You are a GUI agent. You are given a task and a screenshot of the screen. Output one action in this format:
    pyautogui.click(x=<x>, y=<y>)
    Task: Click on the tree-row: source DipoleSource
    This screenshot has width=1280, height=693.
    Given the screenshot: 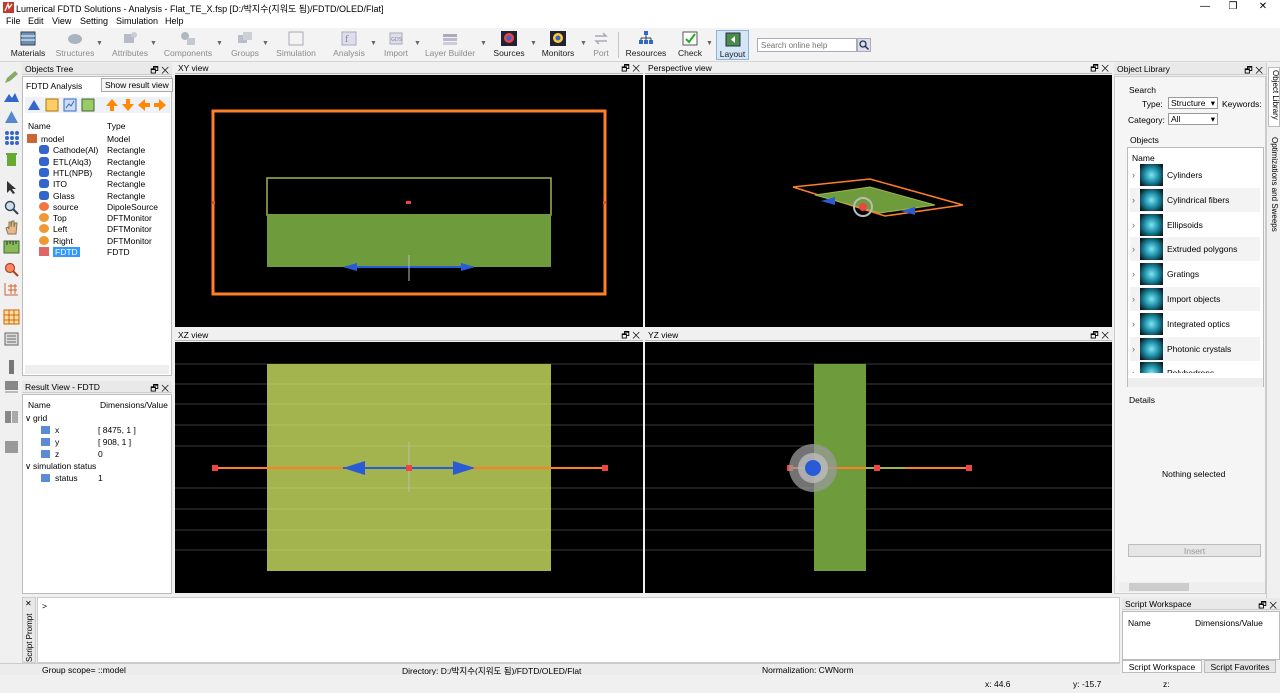 What is the action you would take?
    pyautogui.click(x=96, y=206)
    